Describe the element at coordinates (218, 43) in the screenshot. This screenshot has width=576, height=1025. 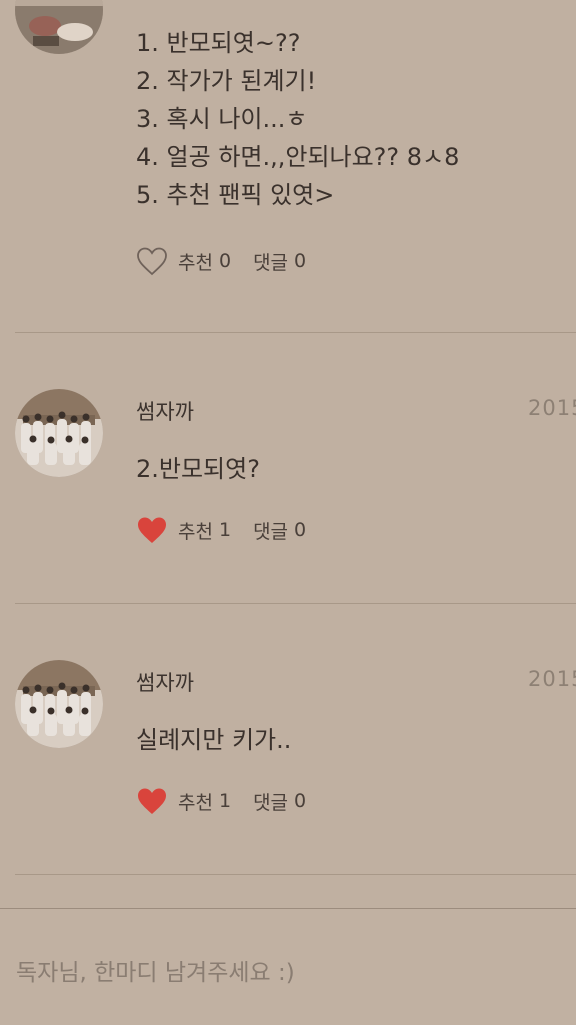
I see `comment-line: 1. 반모되엿~??` at that location.